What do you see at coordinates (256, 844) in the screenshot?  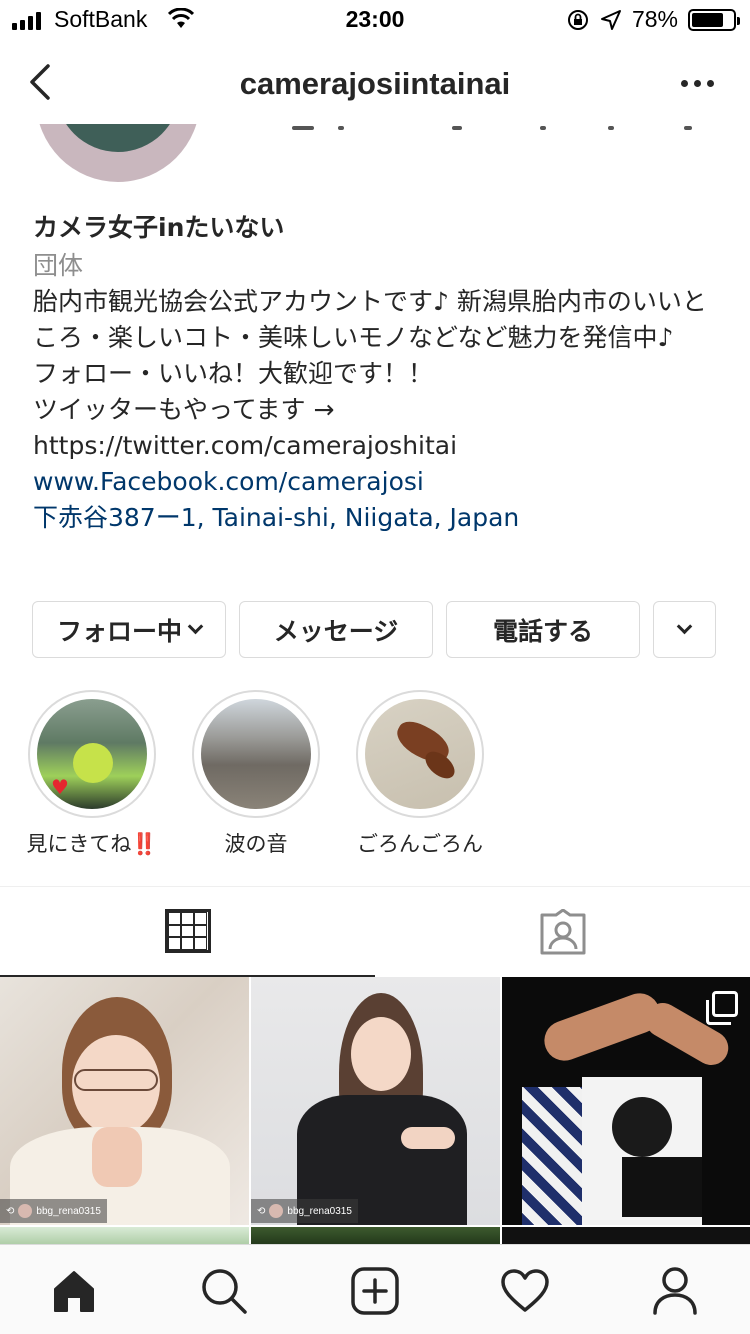 I see `highlight-label: 波の音` at bounding box center [256, 844].